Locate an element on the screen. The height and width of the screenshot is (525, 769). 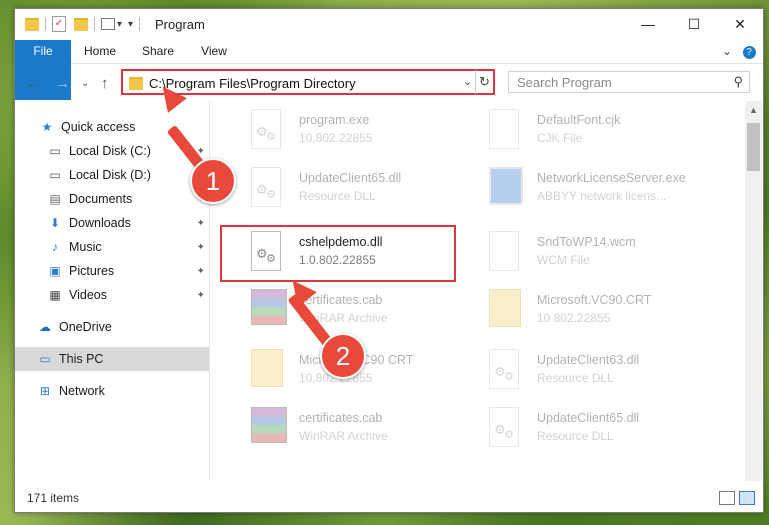
sidebar-item-label: Downloads is located at coordinates (100, 223).